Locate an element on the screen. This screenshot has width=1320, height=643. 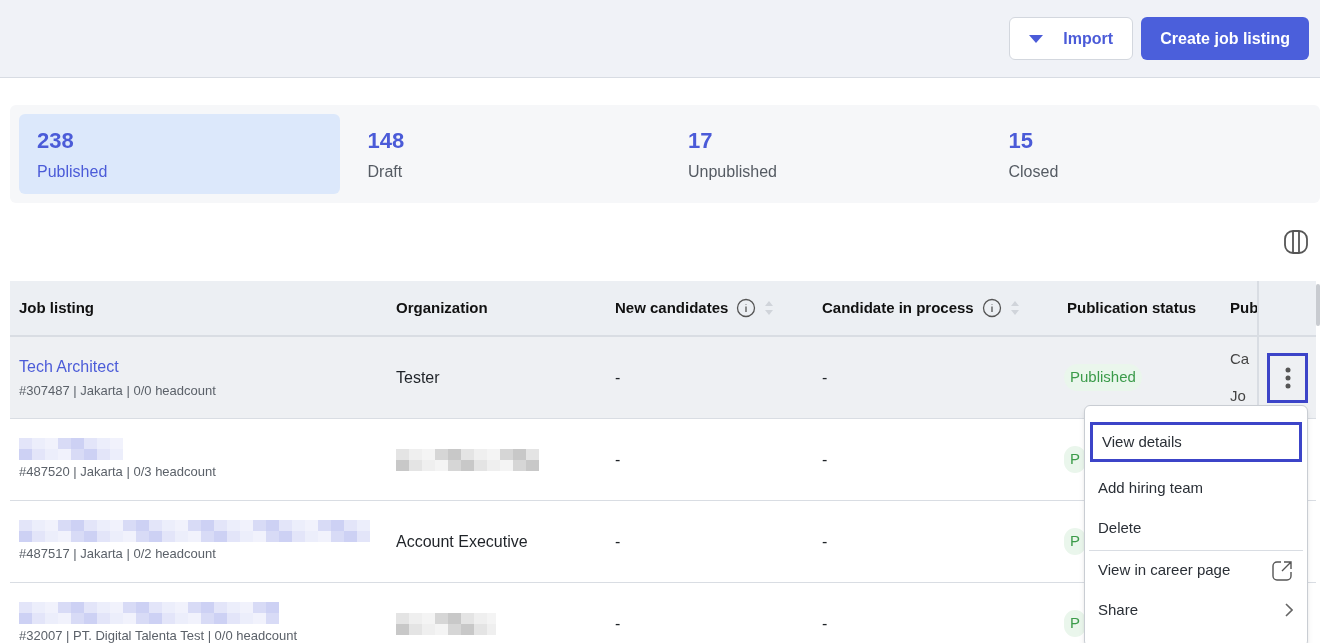
more-icon is located at coordinates (1287, 377).